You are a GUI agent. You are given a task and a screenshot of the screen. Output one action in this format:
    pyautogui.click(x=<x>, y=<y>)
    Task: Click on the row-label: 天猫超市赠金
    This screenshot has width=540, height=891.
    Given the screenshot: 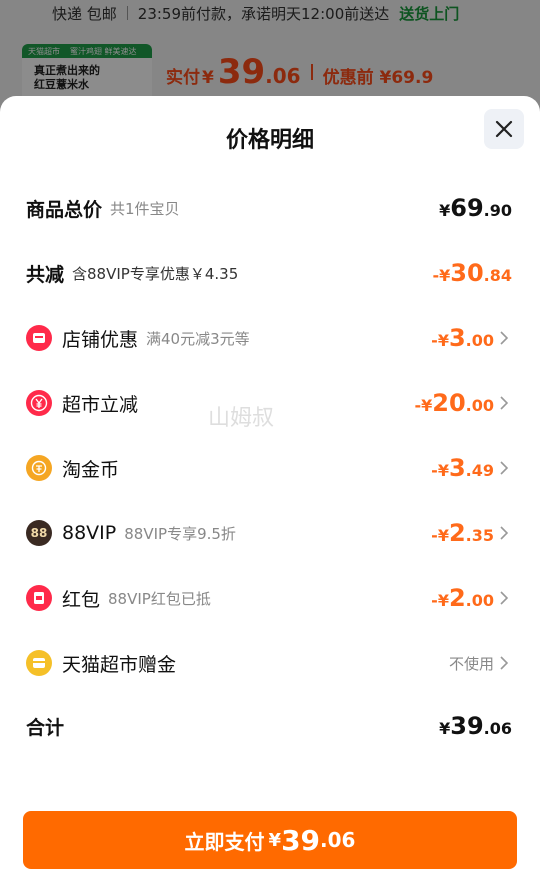 What is the action you would take?
    pyautogui.click(x=119, y=664)
    